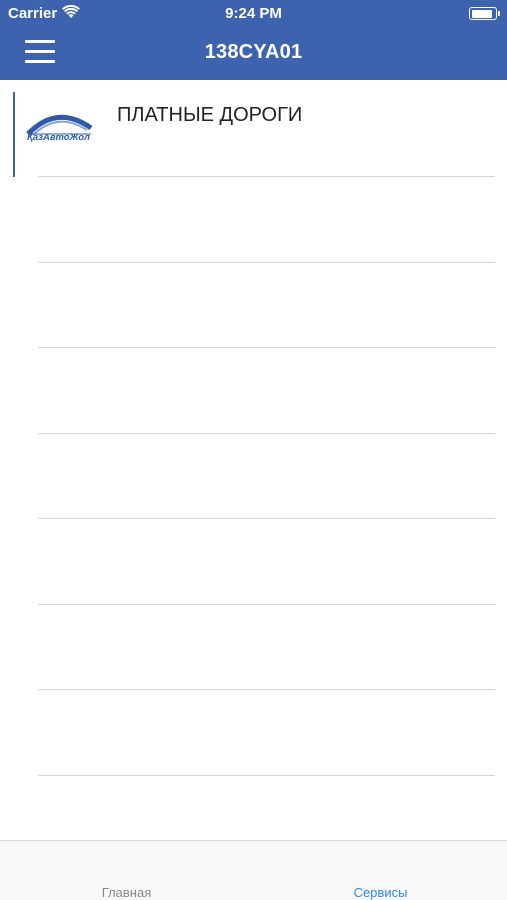 The image size is (507, 900). Describe the element at coordinates (58, 137) in the screenshot. I see `svg-text: ҚазАвтоЖол` at that location.